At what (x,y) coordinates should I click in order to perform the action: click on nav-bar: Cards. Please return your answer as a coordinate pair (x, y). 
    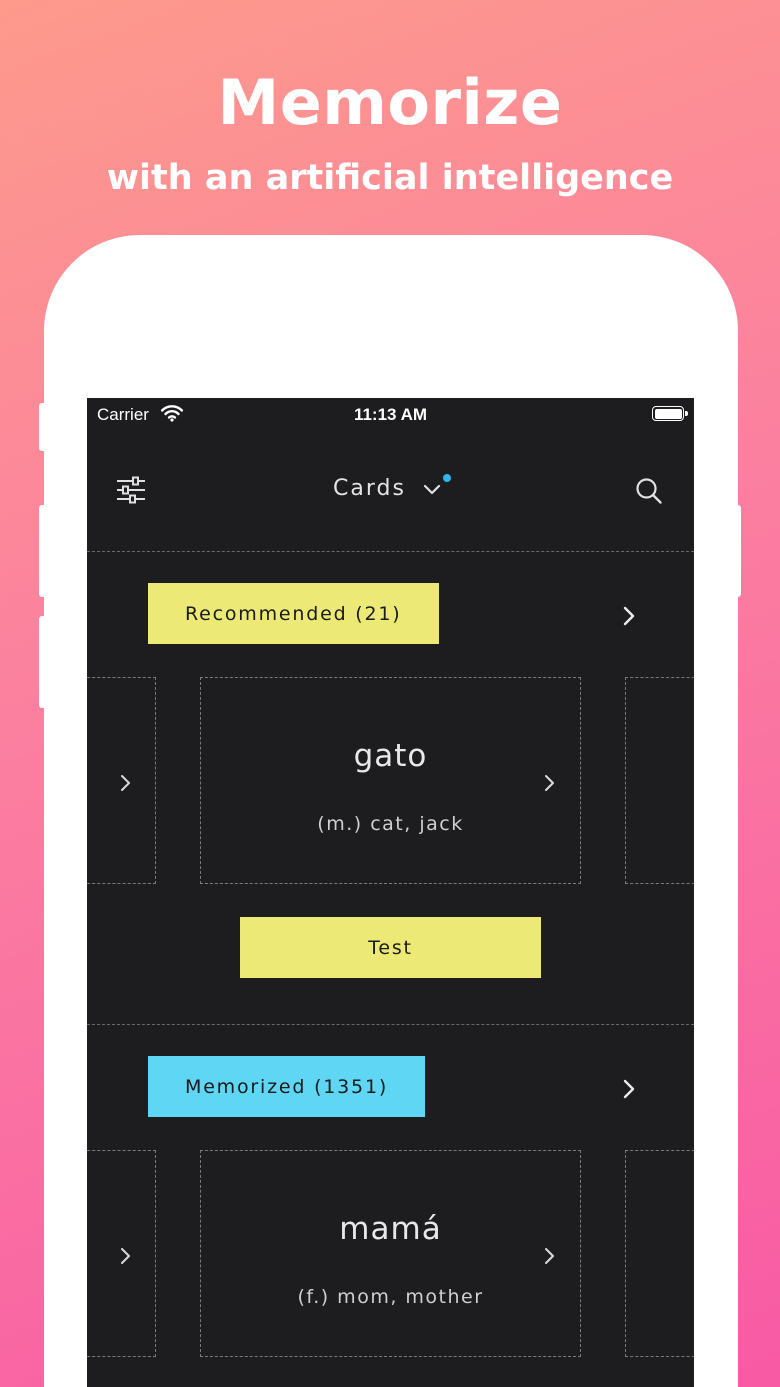
    Looking at the image, I should click on (390, 490).